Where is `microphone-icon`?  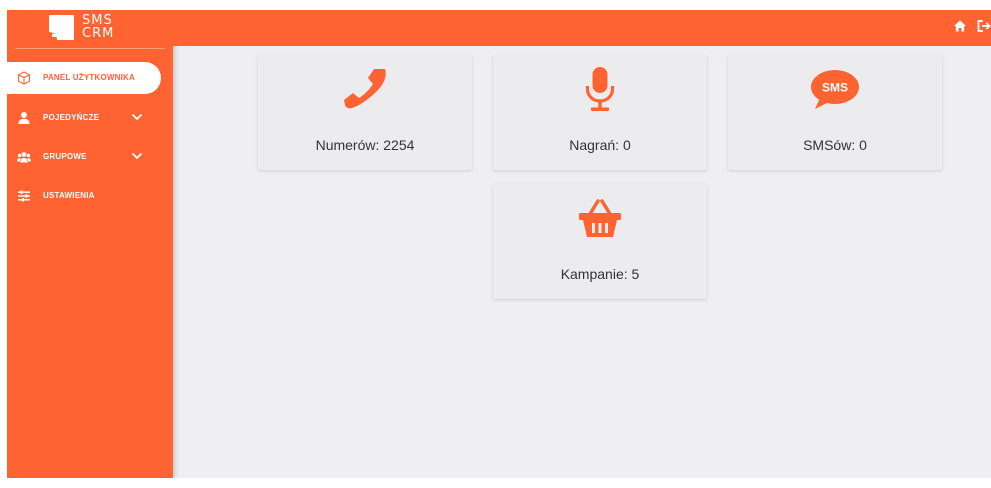
microphone-icon is located at coordinates (600, 89).